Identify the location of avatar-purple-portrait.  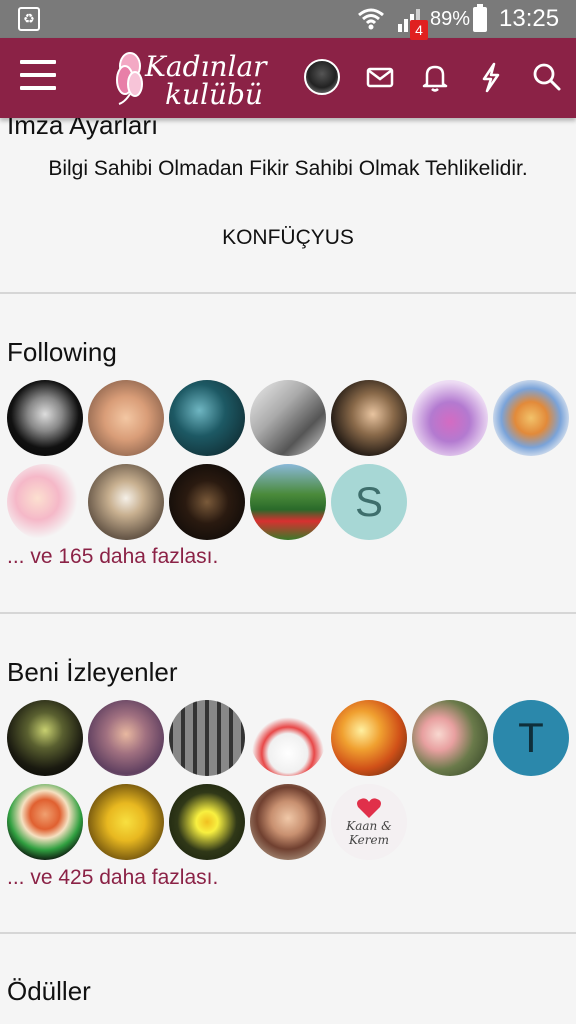
(126, 738).